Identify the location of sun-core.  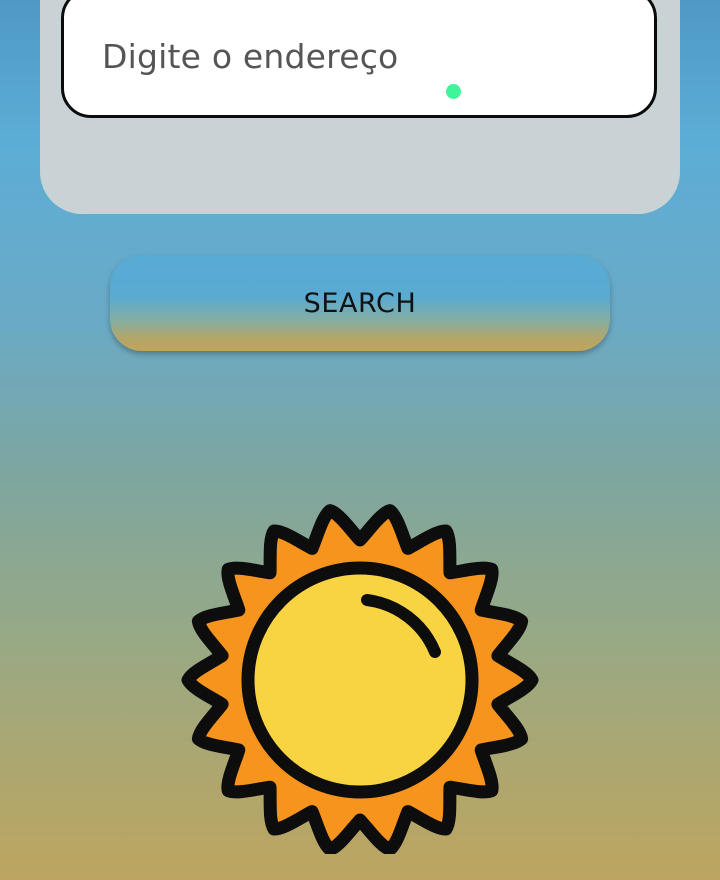
(360, 680).